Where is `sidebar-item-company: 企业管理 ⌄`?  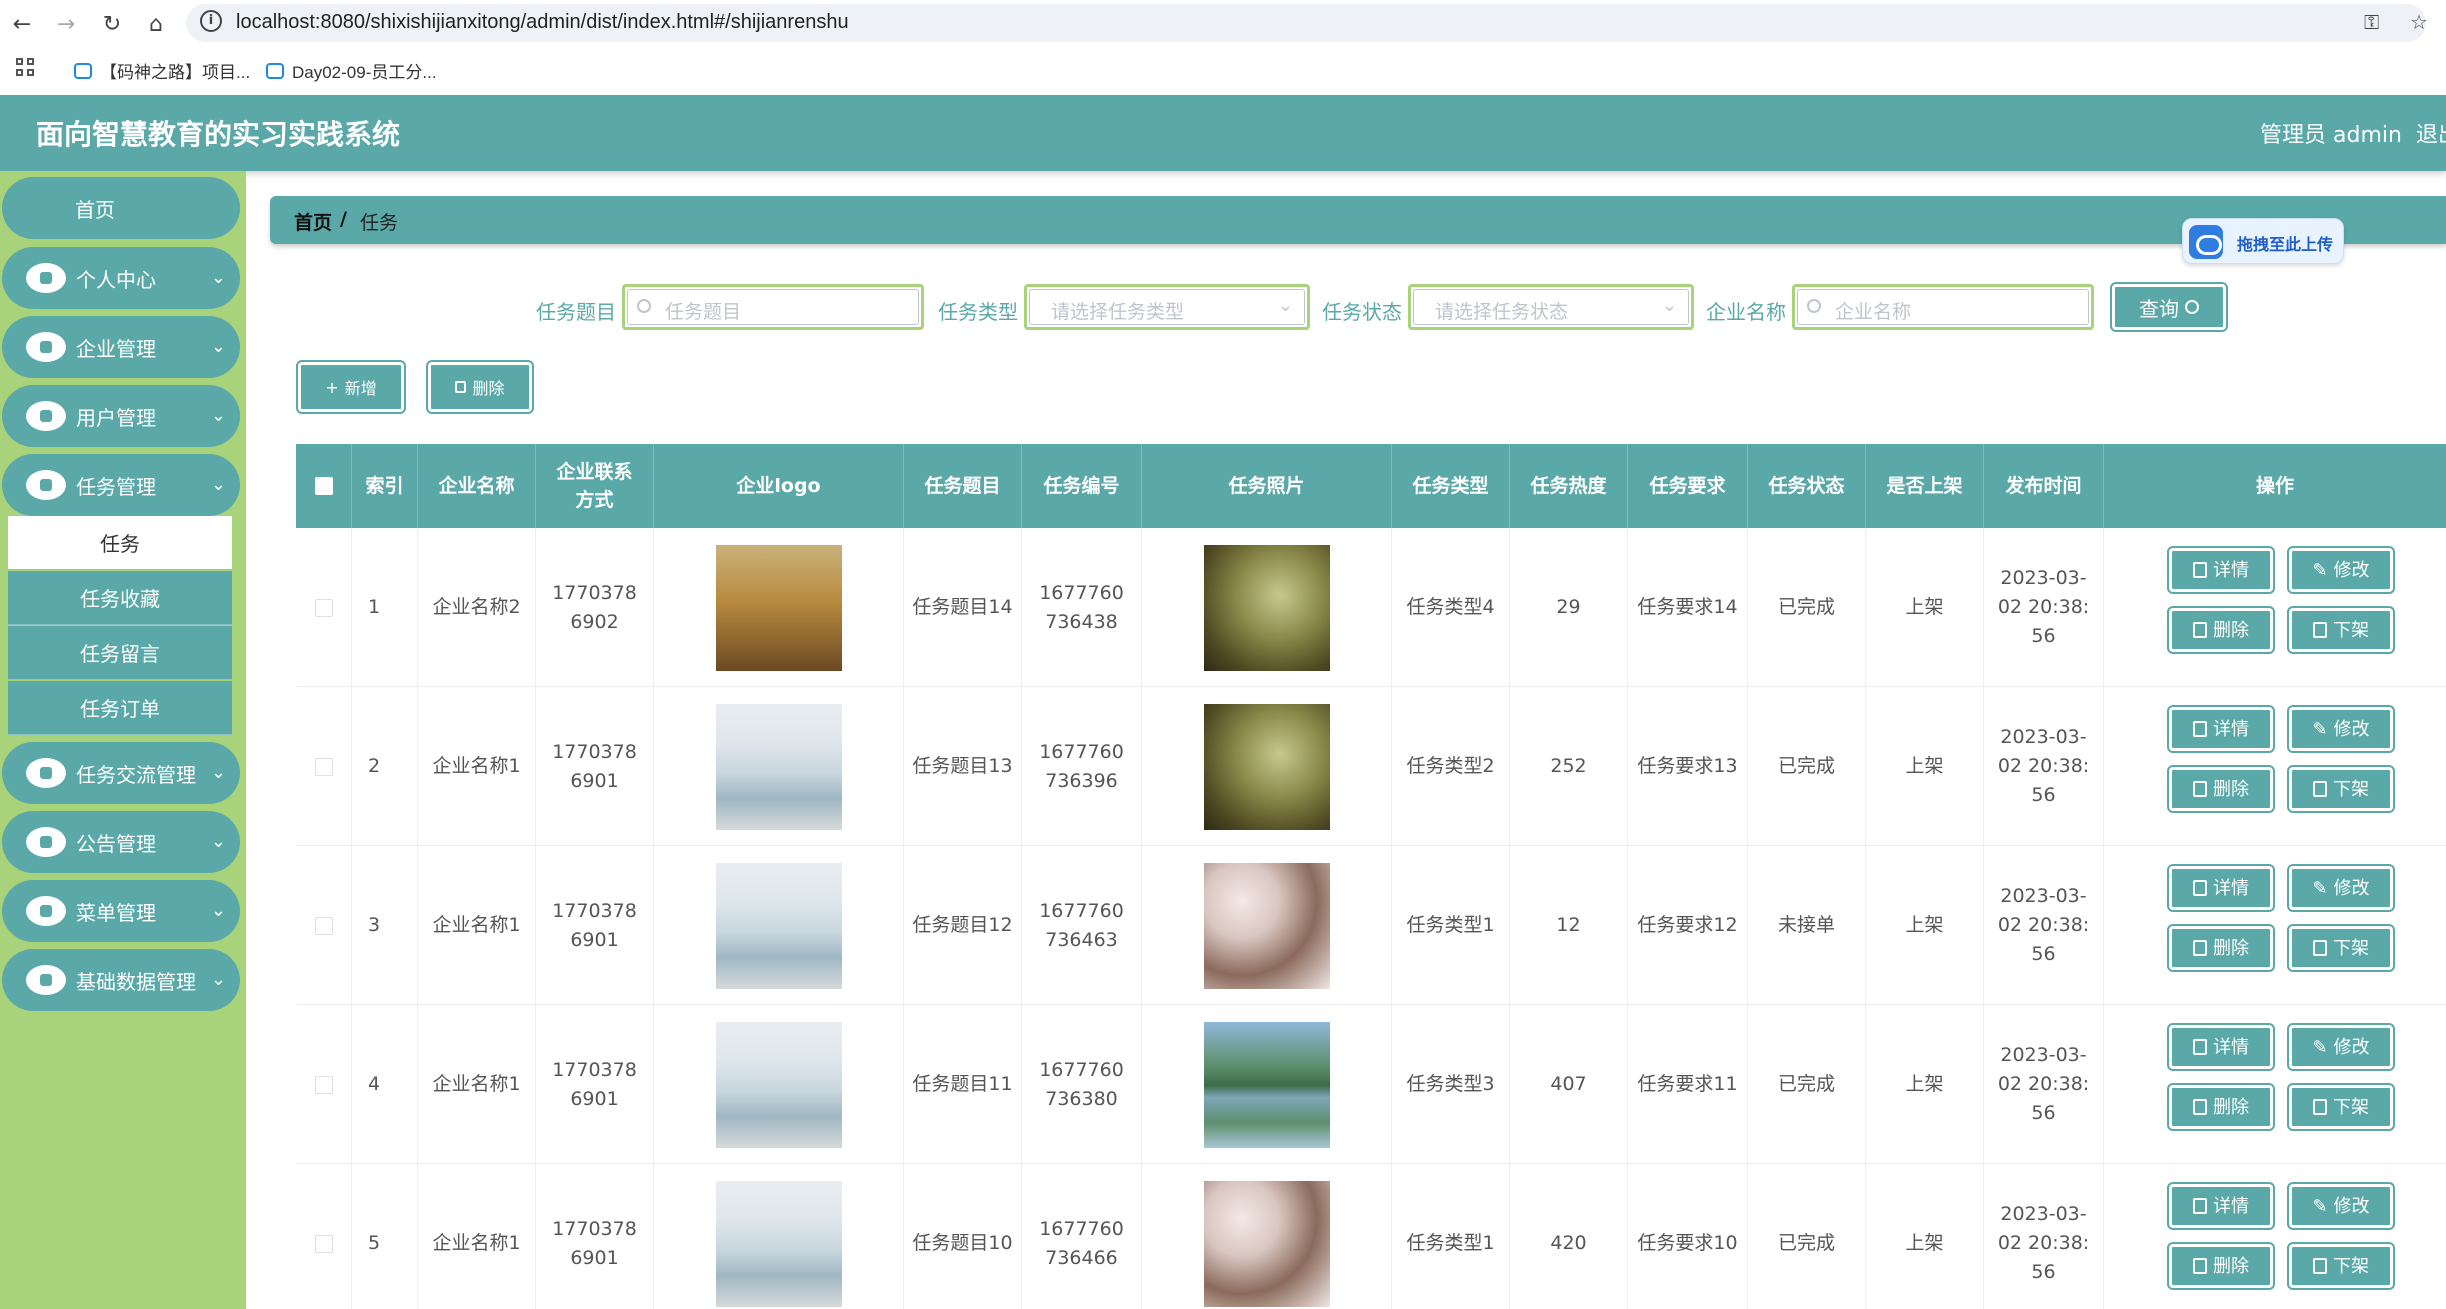
sidebar-item-company: 企业管理 ⌄ is located at coordinates (121, 347).